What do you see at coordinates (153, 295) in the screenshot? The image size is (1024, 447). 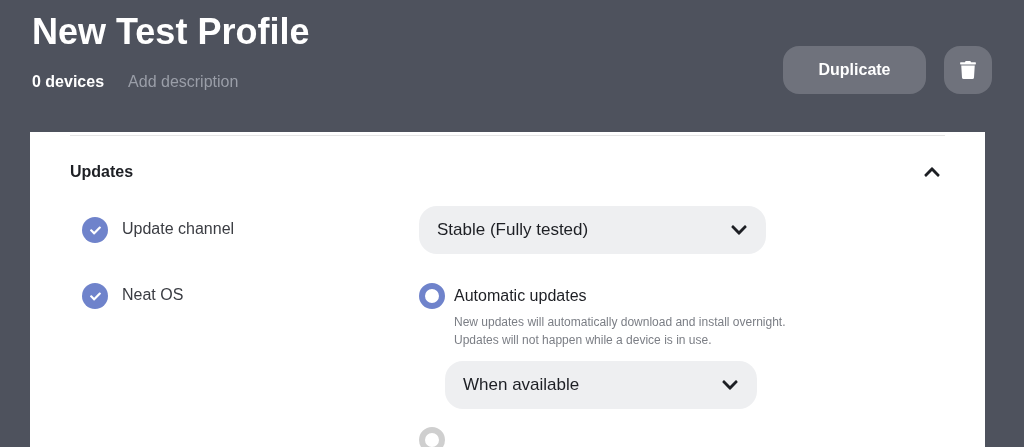 I see `setting-label: Neat OS` at bounding box center [153, 295].